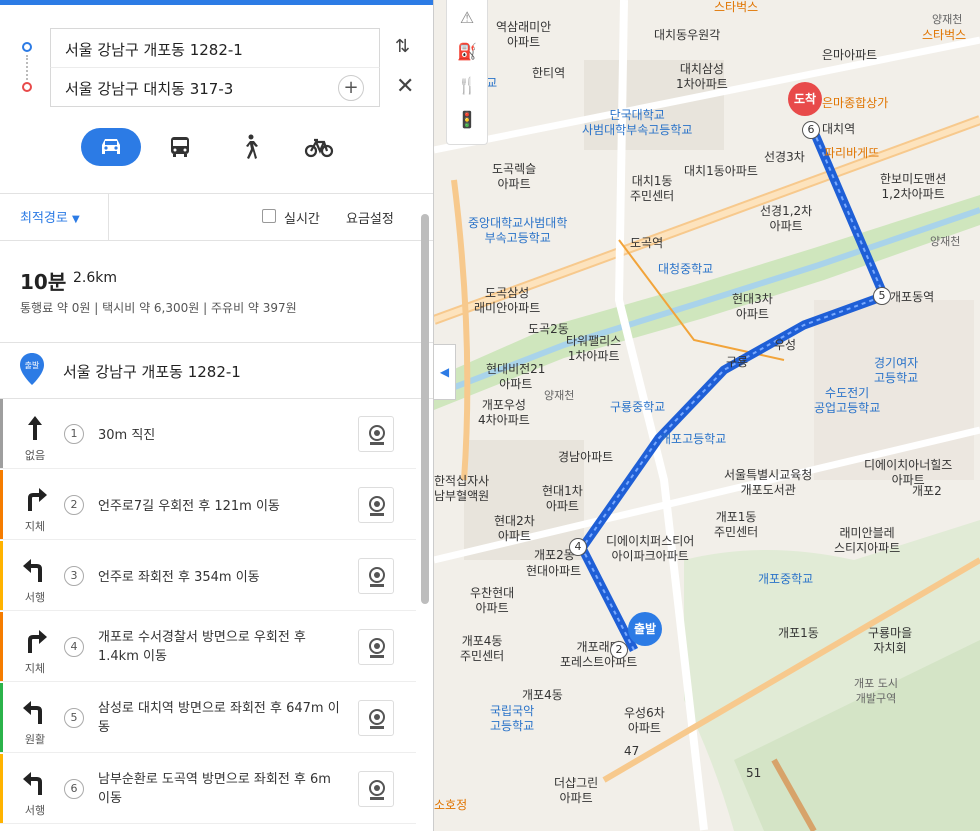 This screenshot has height=831, width=980. I want to click on map-label: 대치역, so click(838, 129).